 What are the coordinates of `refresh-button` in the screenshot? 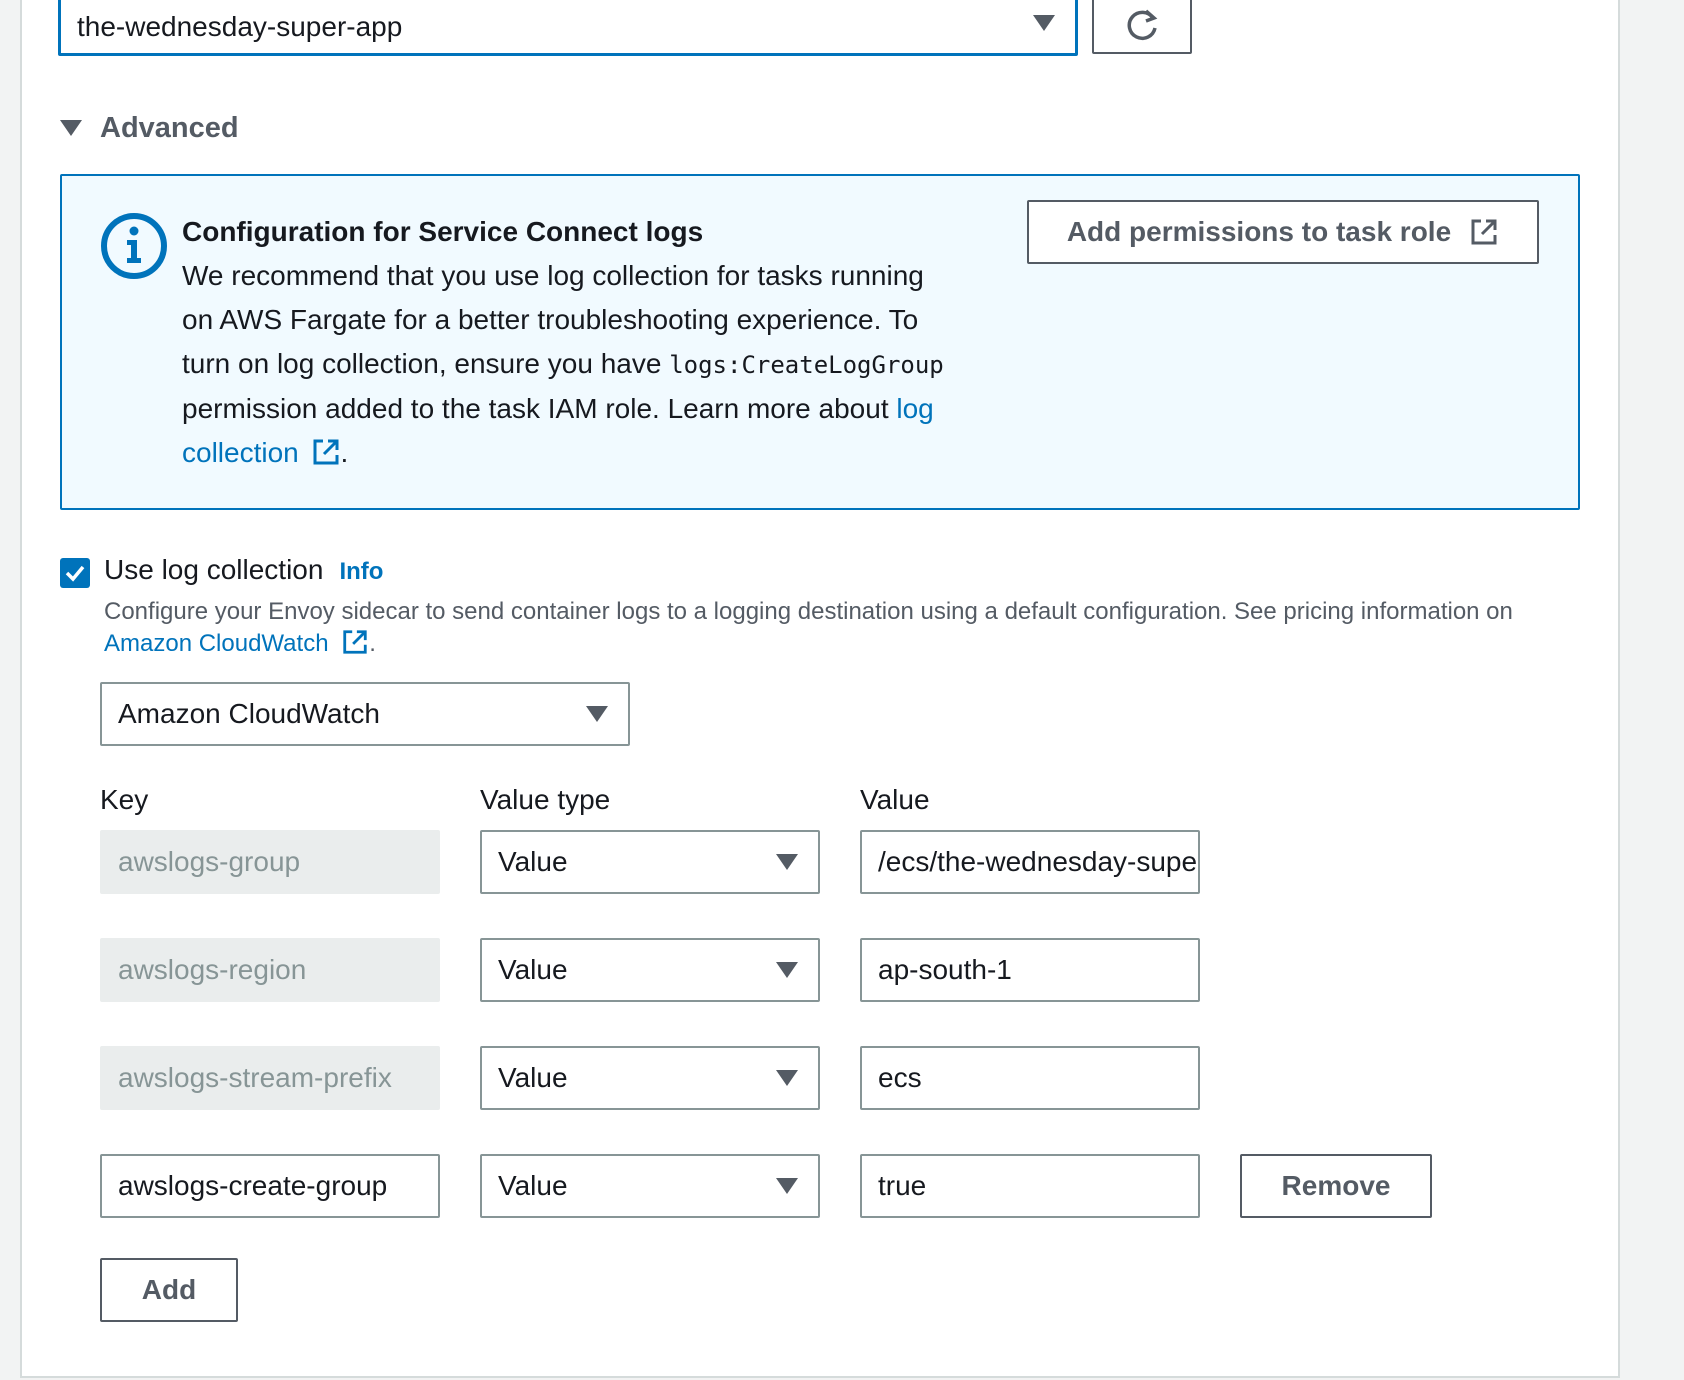 It's located at (1142, 27).